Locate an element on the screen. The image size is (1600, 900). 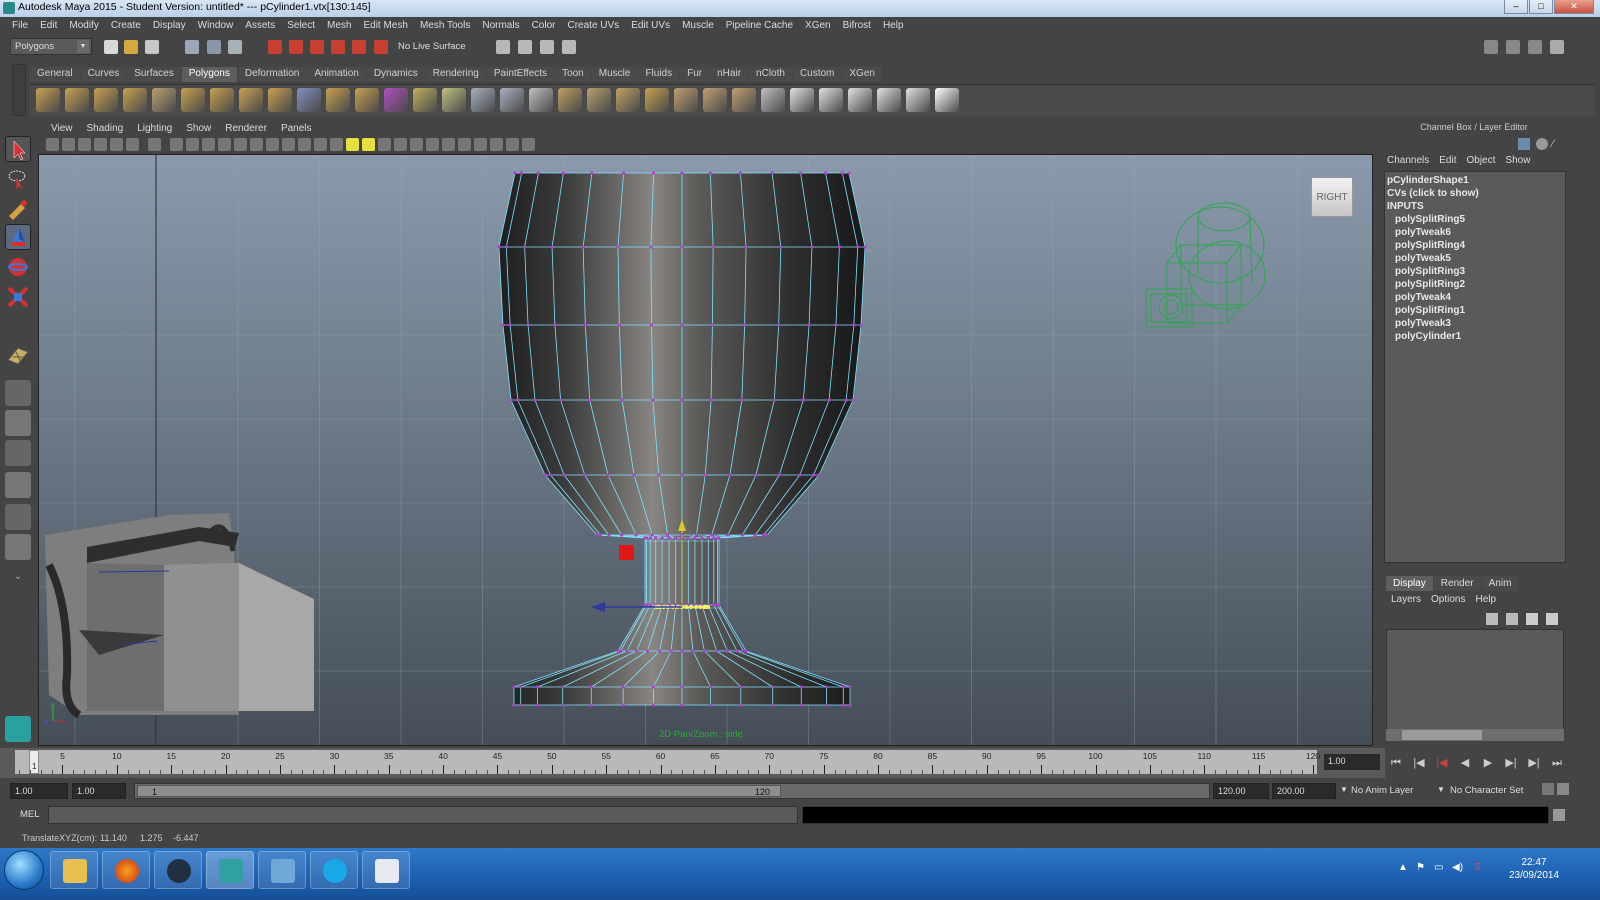
shelf-tab-animation: Animation is located at coordinates (336, 74).